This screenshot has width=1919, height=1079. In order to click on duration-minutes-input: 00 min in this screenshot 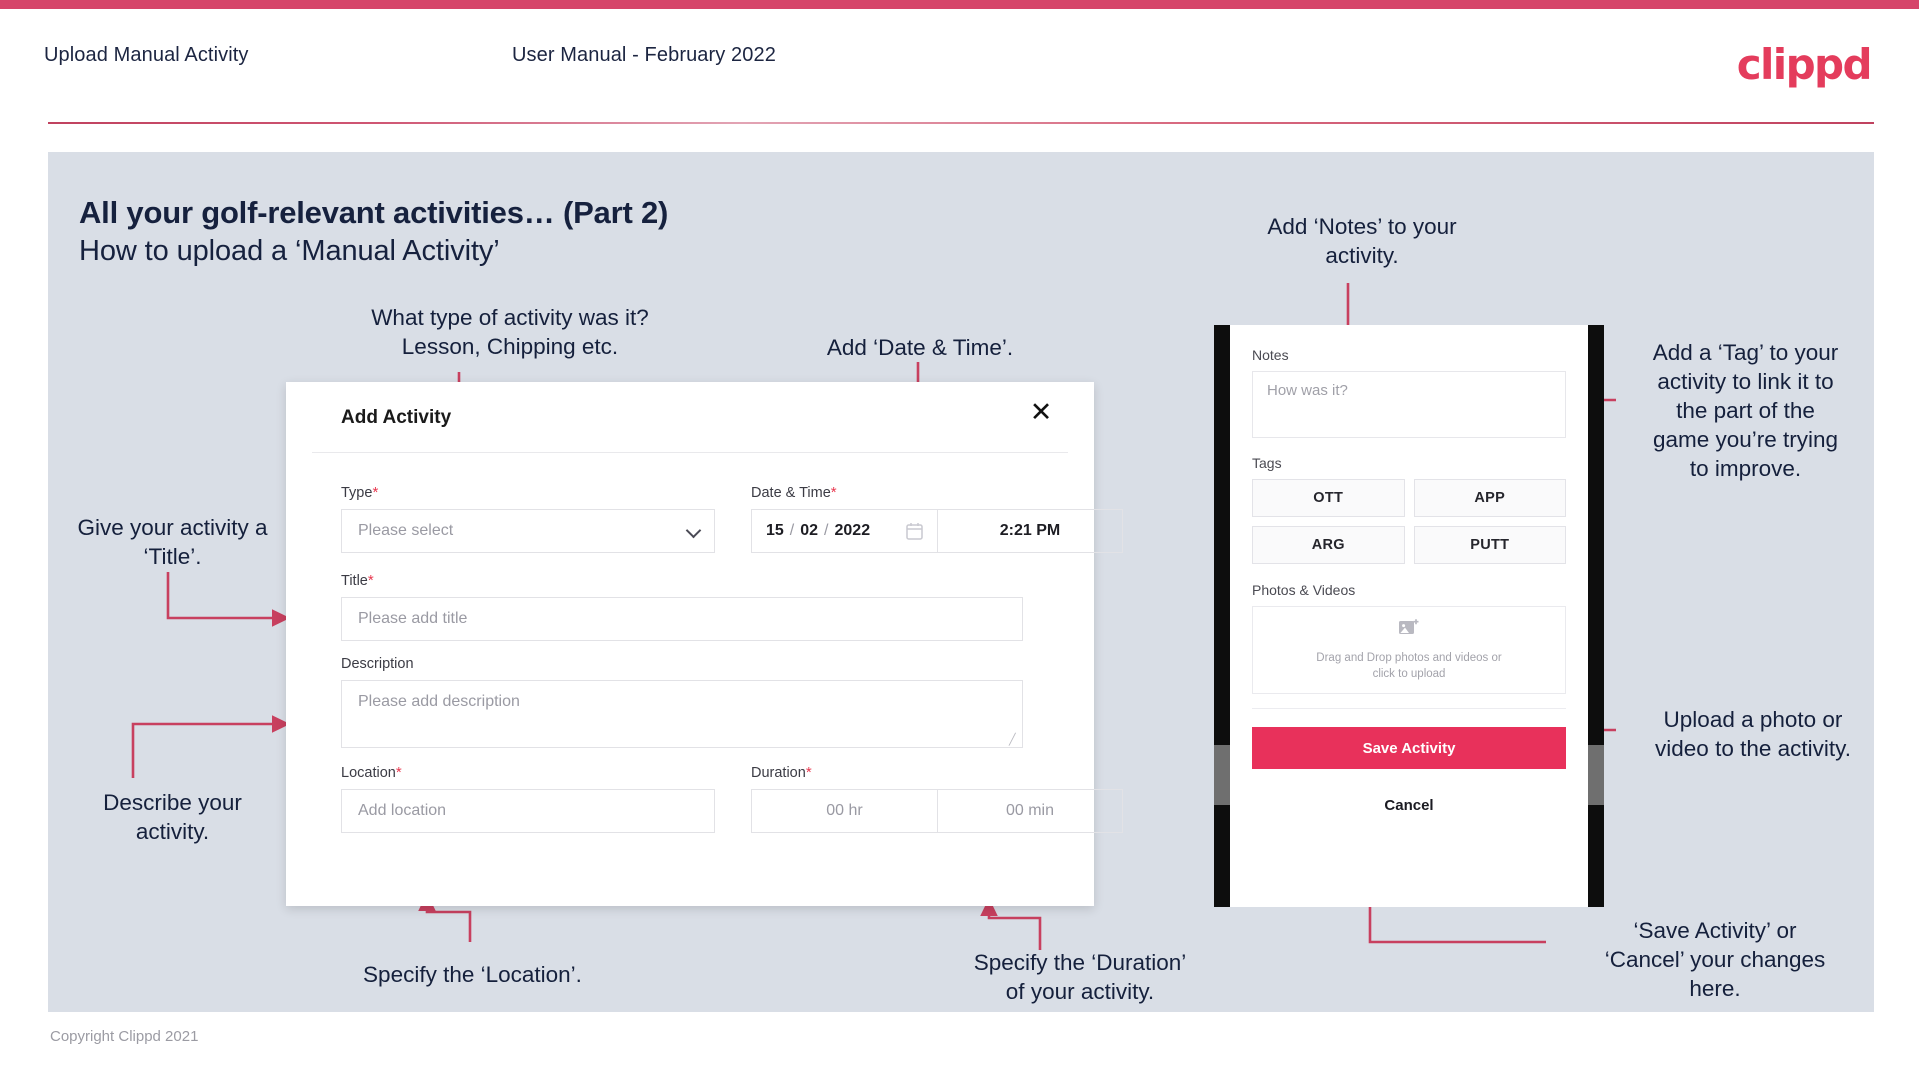, I will do `click(1030, 811)`.